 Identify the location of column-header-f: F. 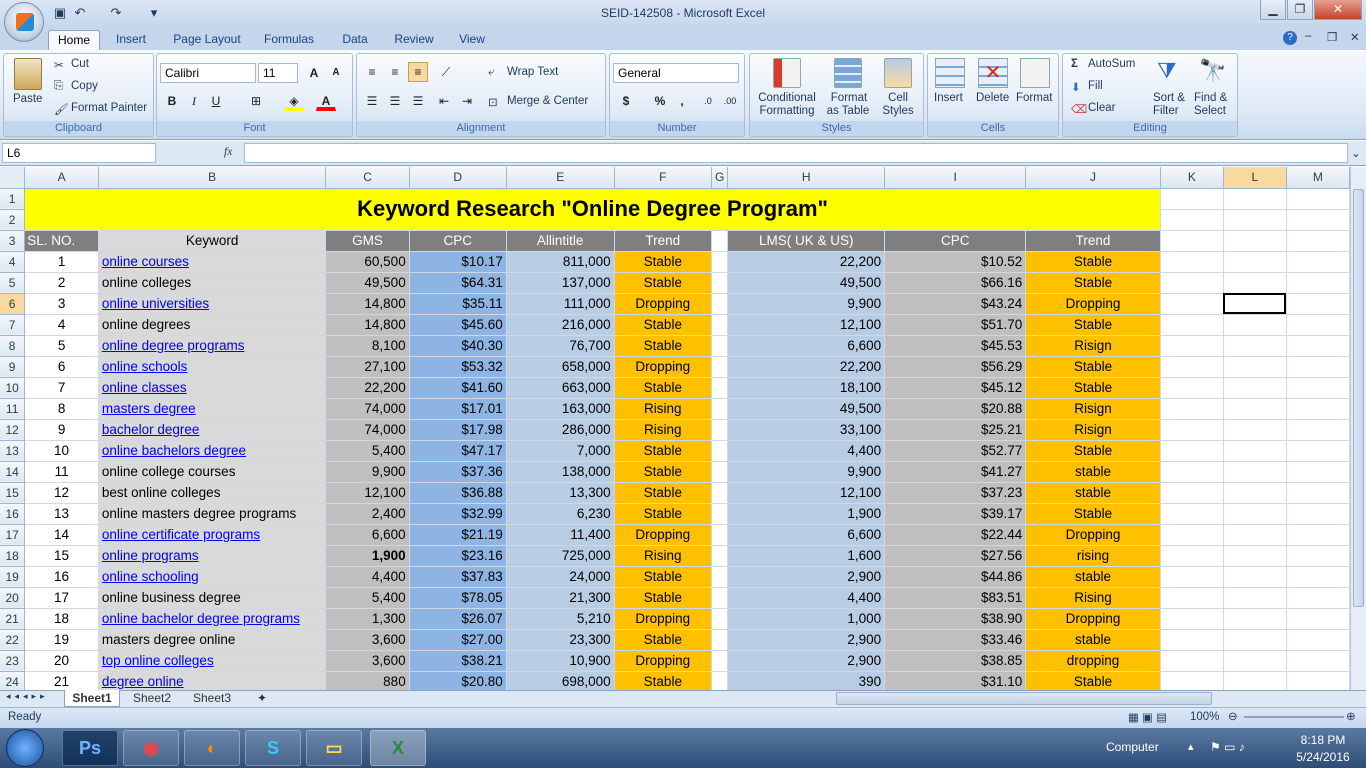
(663, 178).